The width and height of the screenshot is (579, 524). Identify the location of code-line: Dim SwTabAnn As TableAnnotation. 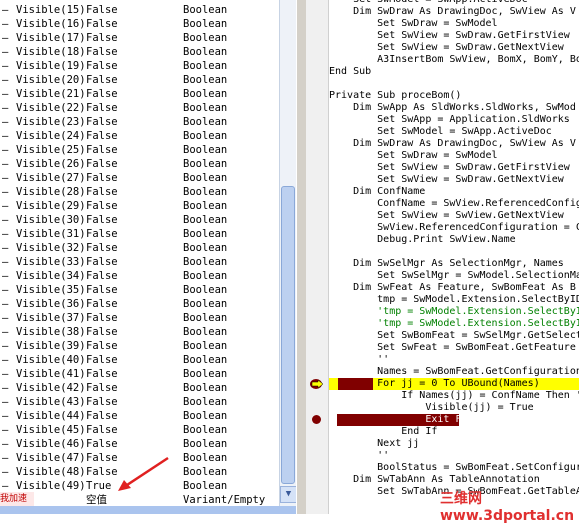
(434, 480).